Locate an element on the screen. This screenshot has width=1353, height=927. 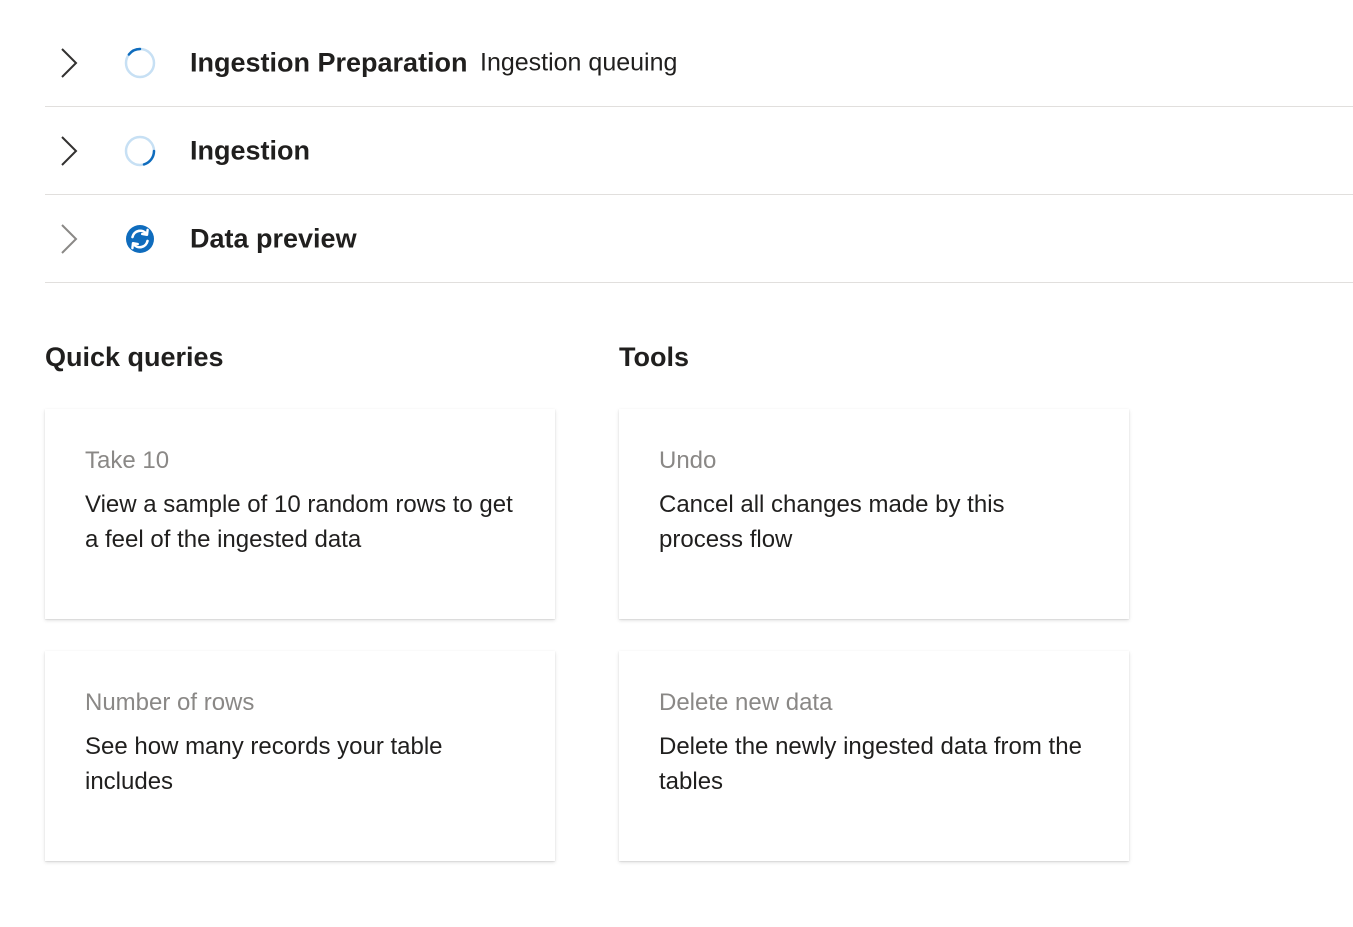
step-ingestion-preparation: Ingestion Preparation Ingestion queuing is located at coordinates (699, 63).